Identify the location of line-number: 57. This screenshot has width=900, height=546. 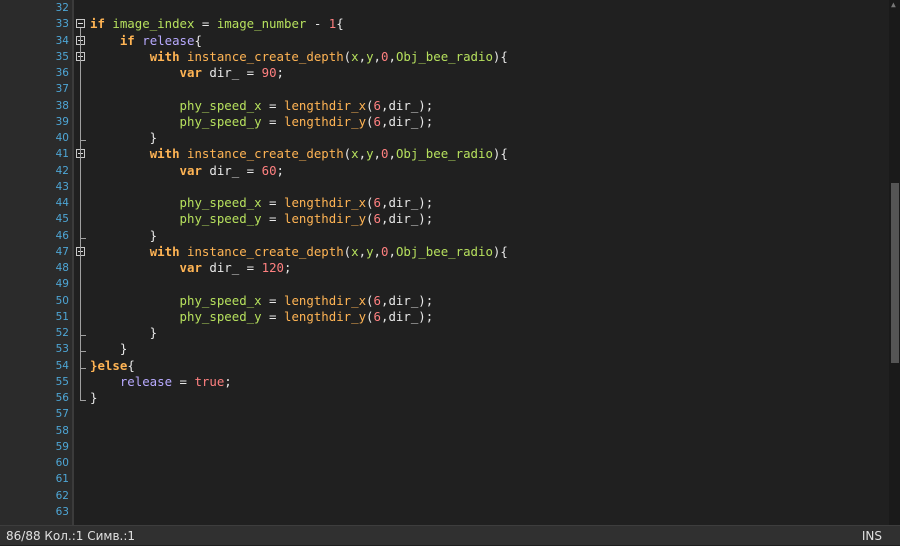
(62, 414).